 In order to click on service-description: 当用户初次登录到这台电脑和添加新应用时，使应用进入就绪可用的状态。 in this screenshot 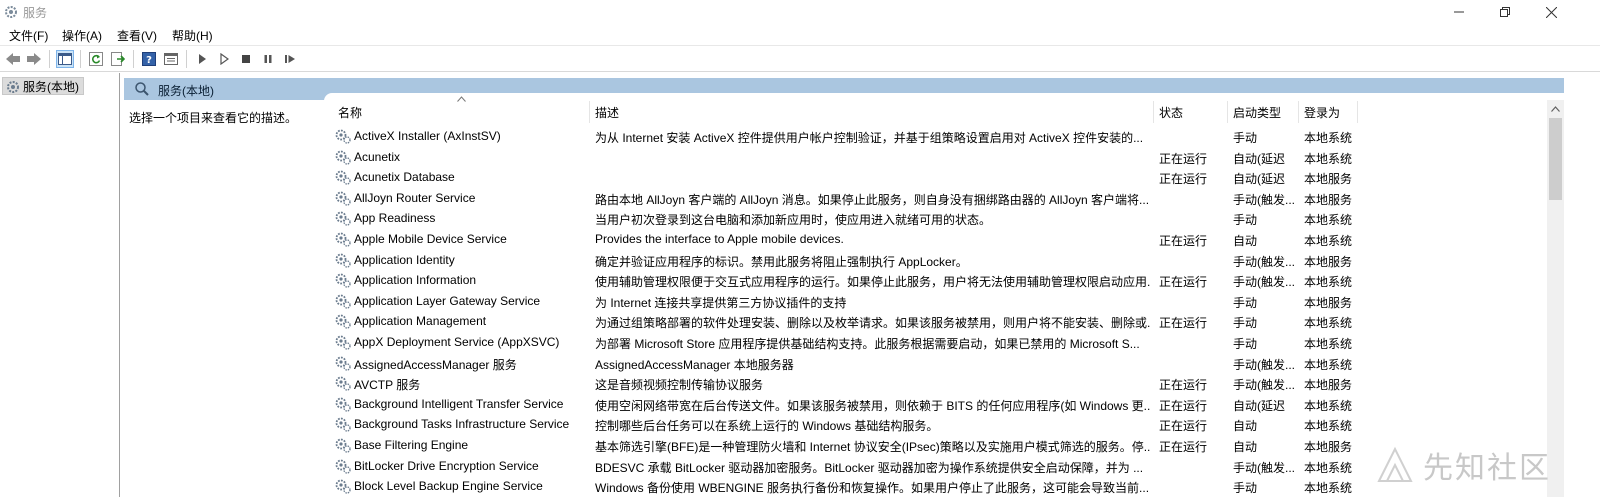, I will do `click(793, 220)`.